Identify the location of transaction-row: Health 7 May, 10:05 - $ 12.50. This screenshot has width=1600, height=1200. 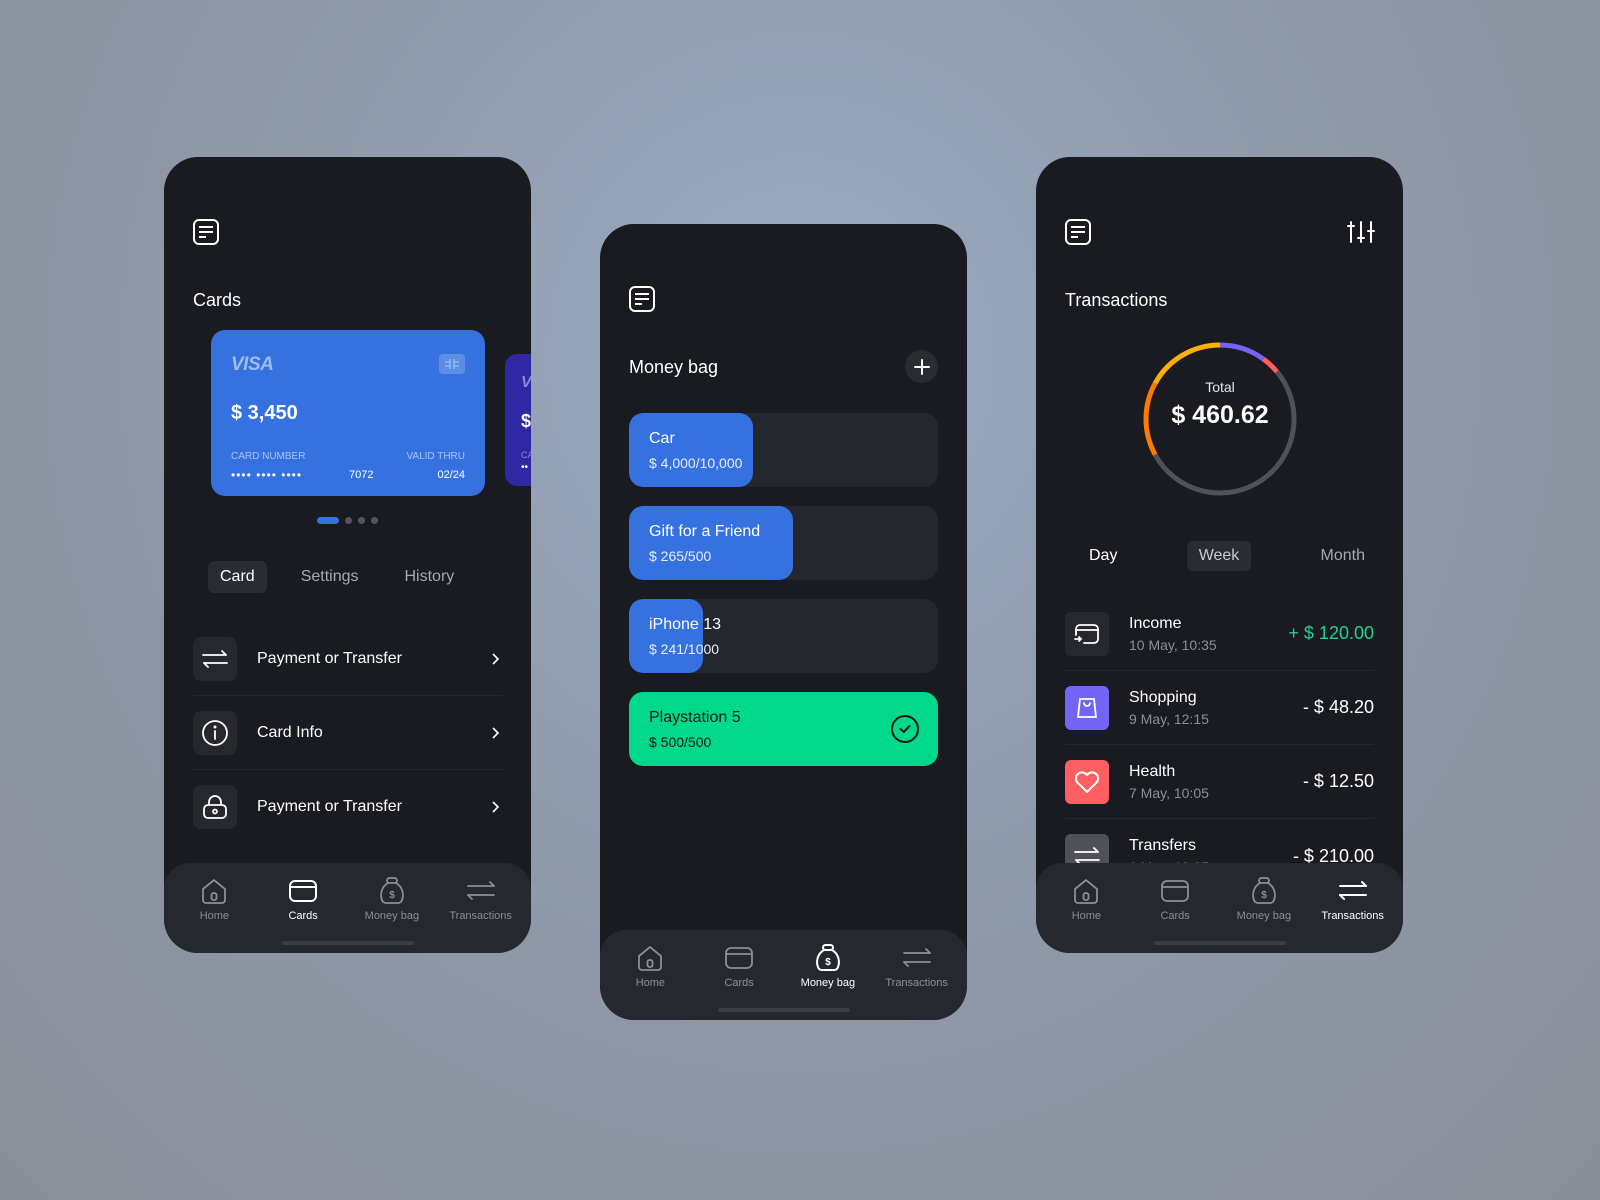
(1219, 782).